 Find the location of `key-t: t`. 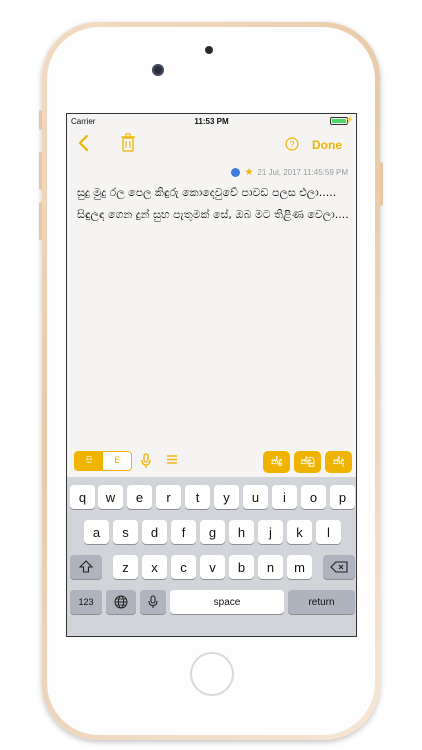

key-t: t is located at coordinates (197, 497).